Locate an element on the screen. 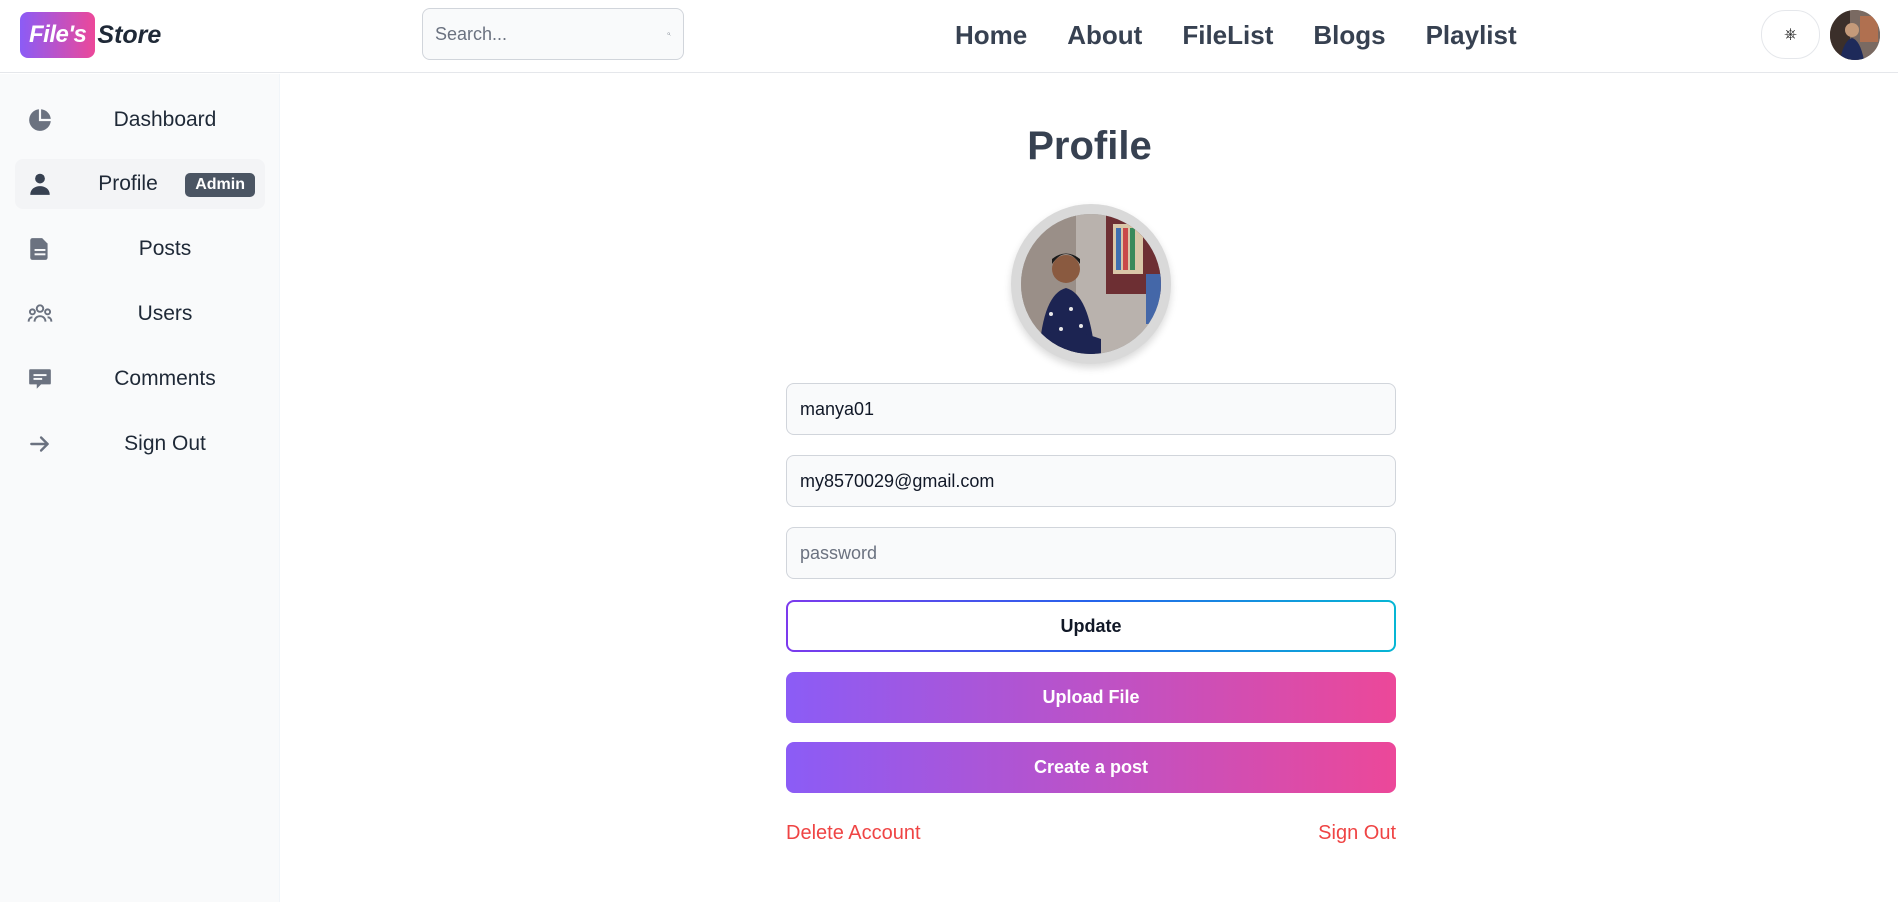 The height and width of the screenshot is (902, 1898). update-button-label: Update is located at coordinates (1091, 626).